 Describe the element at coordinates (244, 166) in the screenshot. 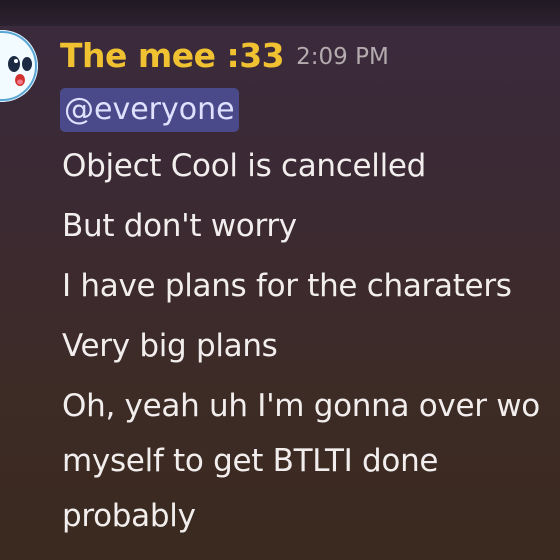

I see `message-line: Object Cool is cancelled` at that location.